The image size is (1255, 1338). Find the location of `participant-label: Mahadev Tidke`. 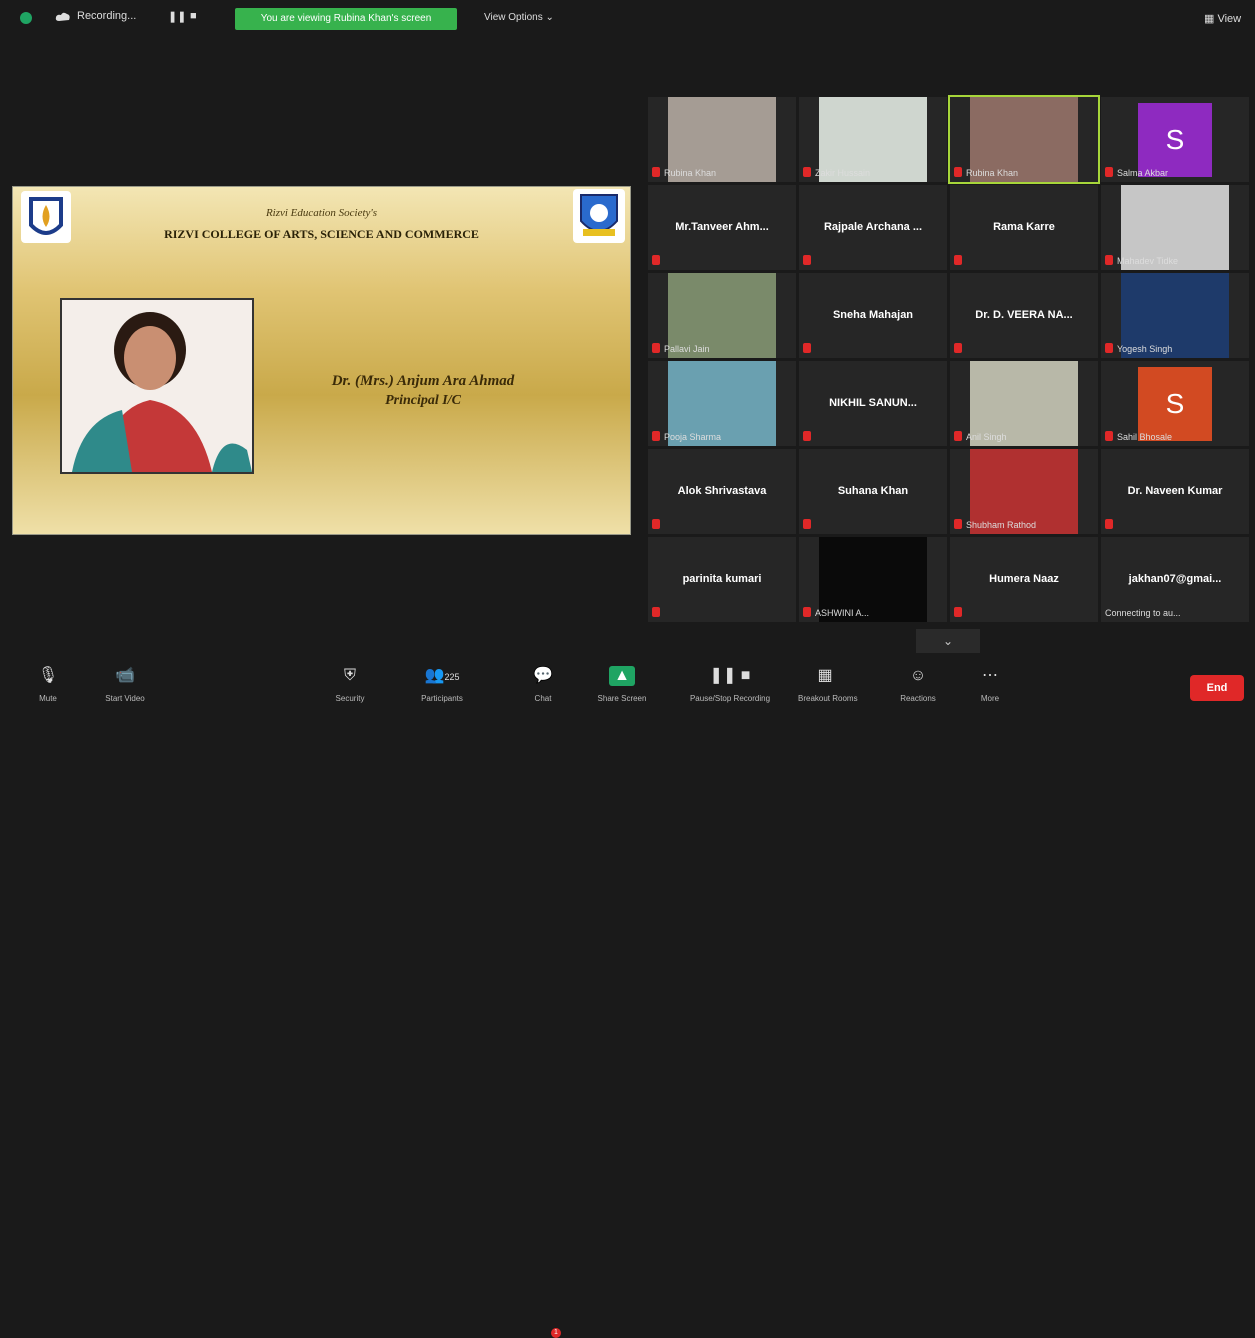

participant-label: Mahadev Tidke is located at coordinates (1148, 261).